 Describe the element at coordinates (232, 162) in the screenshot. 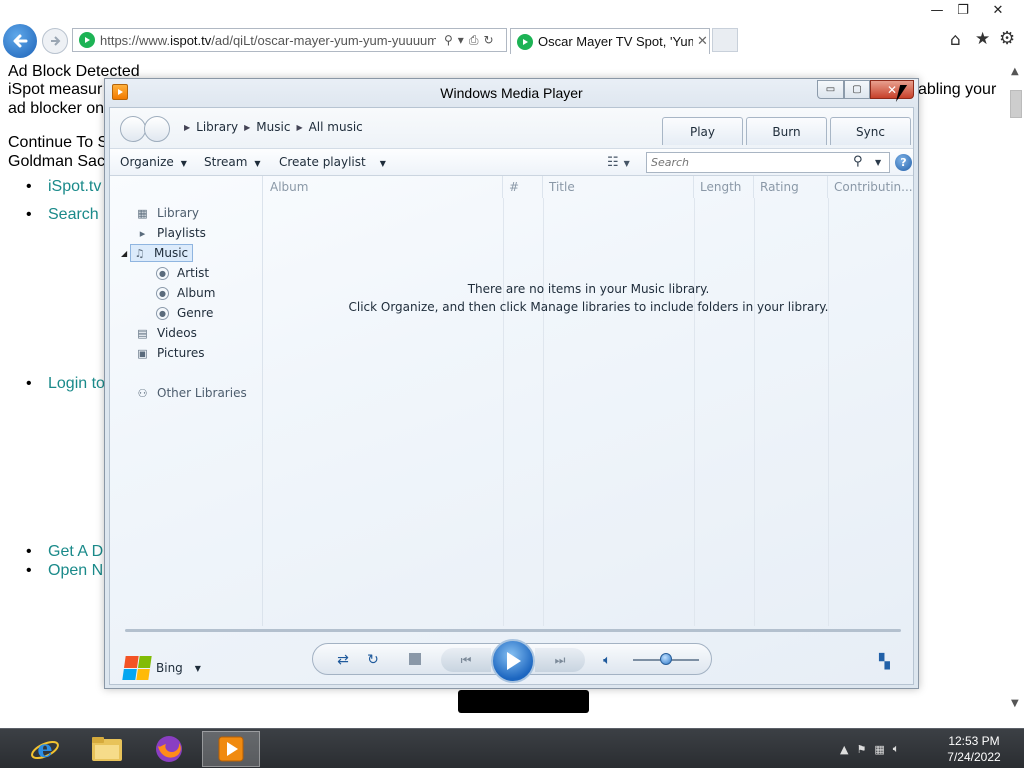

I see `stream-button: Stream ▼` at that location.